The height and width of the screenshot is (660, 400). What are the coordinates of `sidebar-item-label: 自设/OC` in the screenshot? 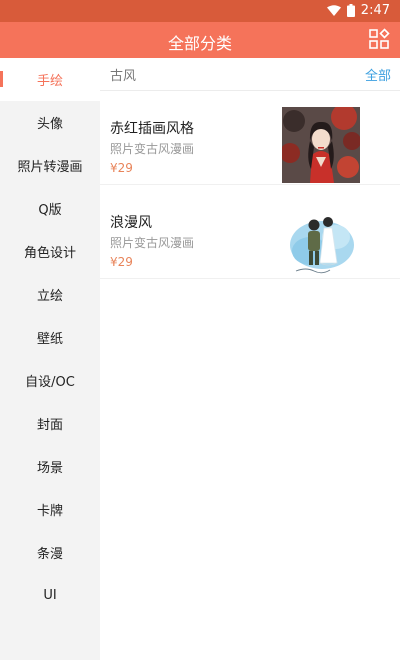 It's located at (50, 382).